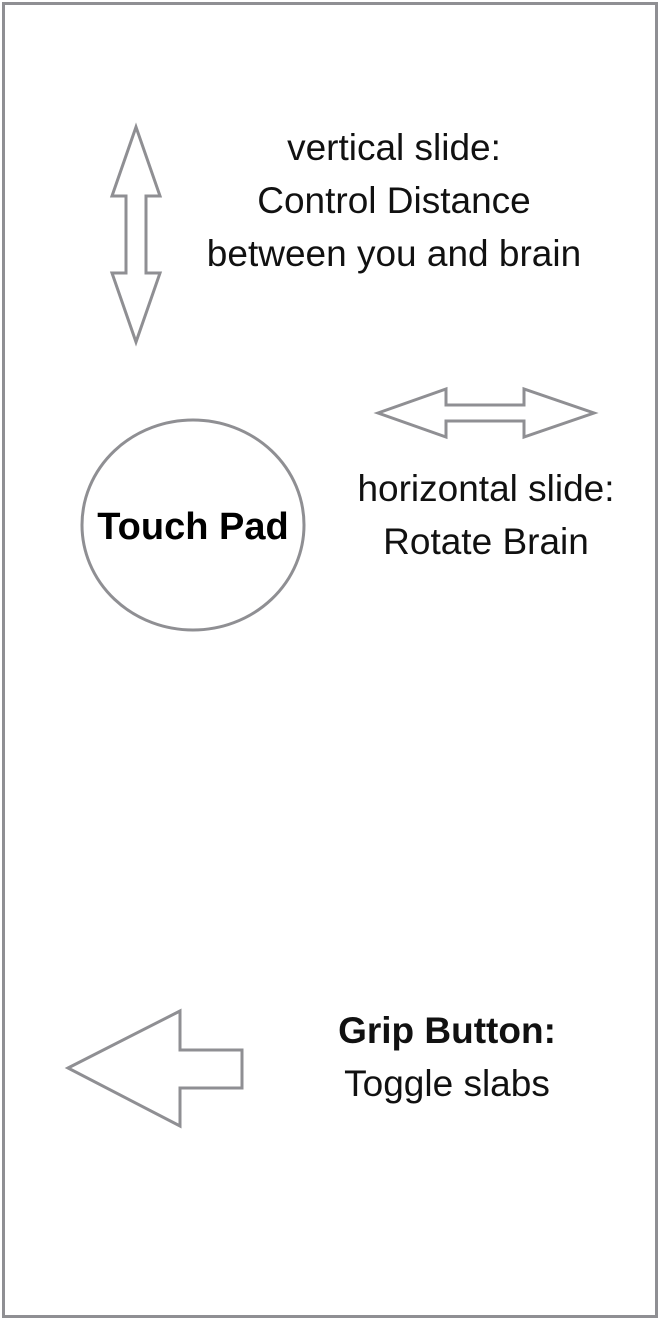 The image size is (664, 1324). What do you see at coordinates (486, 413) in the screenshot?
I see `horizontal-double-arrow-icon` at bounding box center [486, 413].